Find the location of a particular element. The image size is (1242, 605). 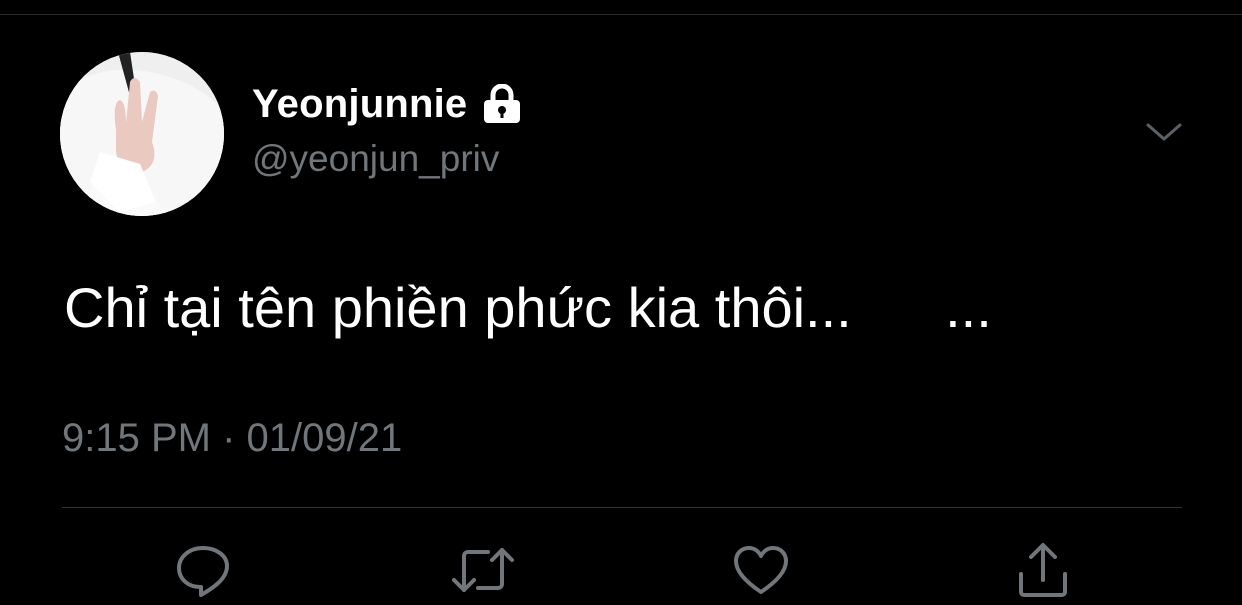

display-name-row: Yeonjunnie is located at coordinates (387, 104).